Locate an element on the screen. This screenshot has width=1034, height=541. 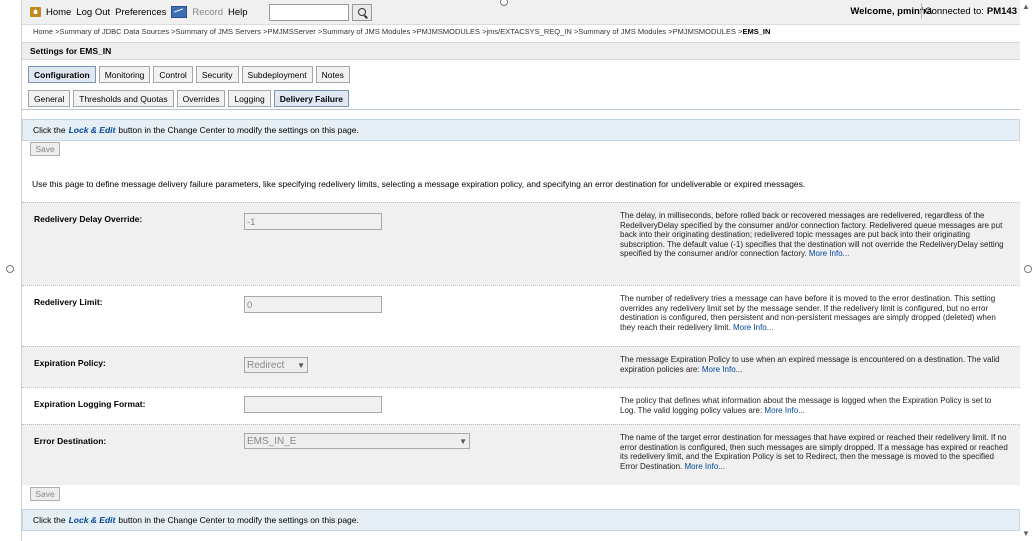
expiration-logging-input is located at coordinates (313, 404).